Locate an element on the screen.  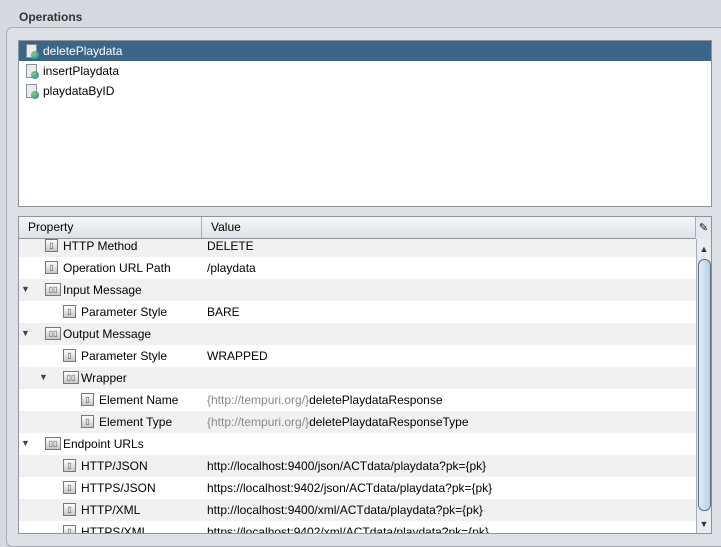
column-settings-icon: ✎ is located at coordinates (703, 228).